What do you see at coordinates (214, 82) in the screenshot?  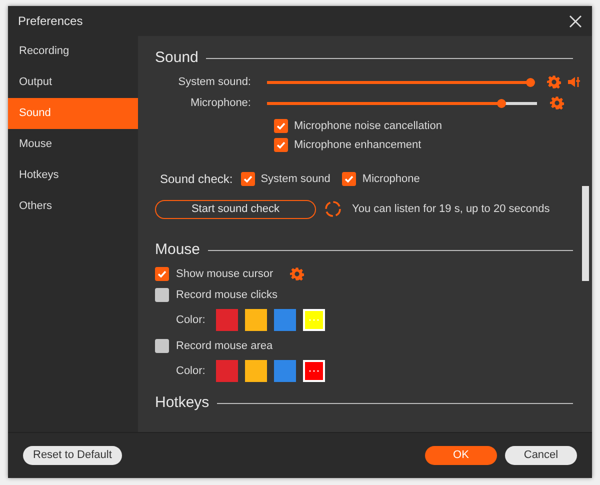 I see `slider-label: System sound:` at bounding box center [214, 82].